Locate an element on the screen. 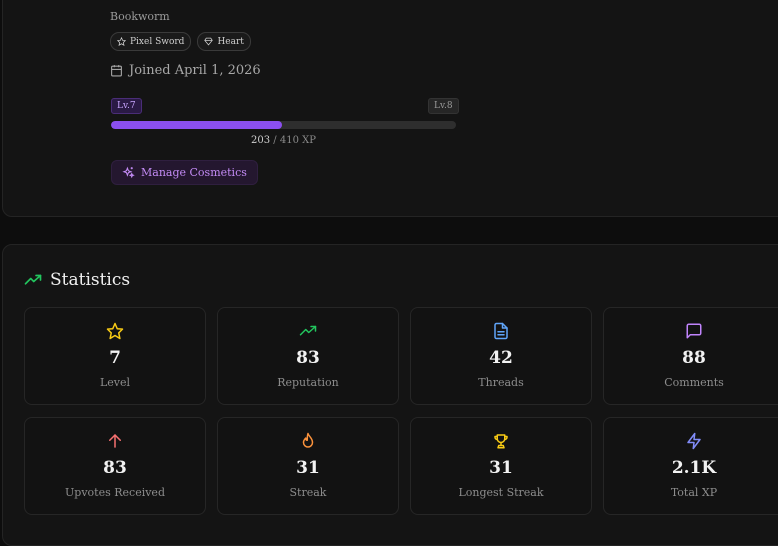 This screenshot has height=546, width=778. sparkles-icon is located at coordinates (128, 172).